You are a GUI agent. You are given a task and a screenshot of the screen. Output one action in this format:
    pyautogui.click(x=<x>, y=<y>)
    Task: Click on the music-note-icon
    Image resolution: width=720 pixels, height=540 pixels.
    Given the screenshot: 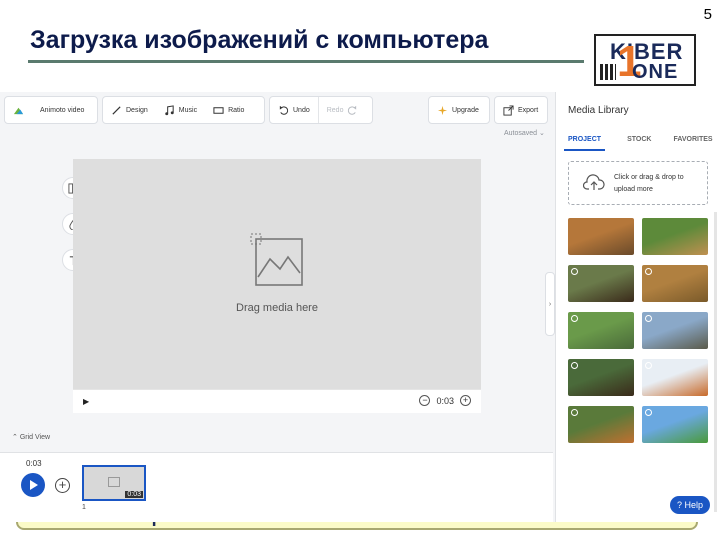 What is the action you would take?
    pyautogui.click(x=169, y=109)
    